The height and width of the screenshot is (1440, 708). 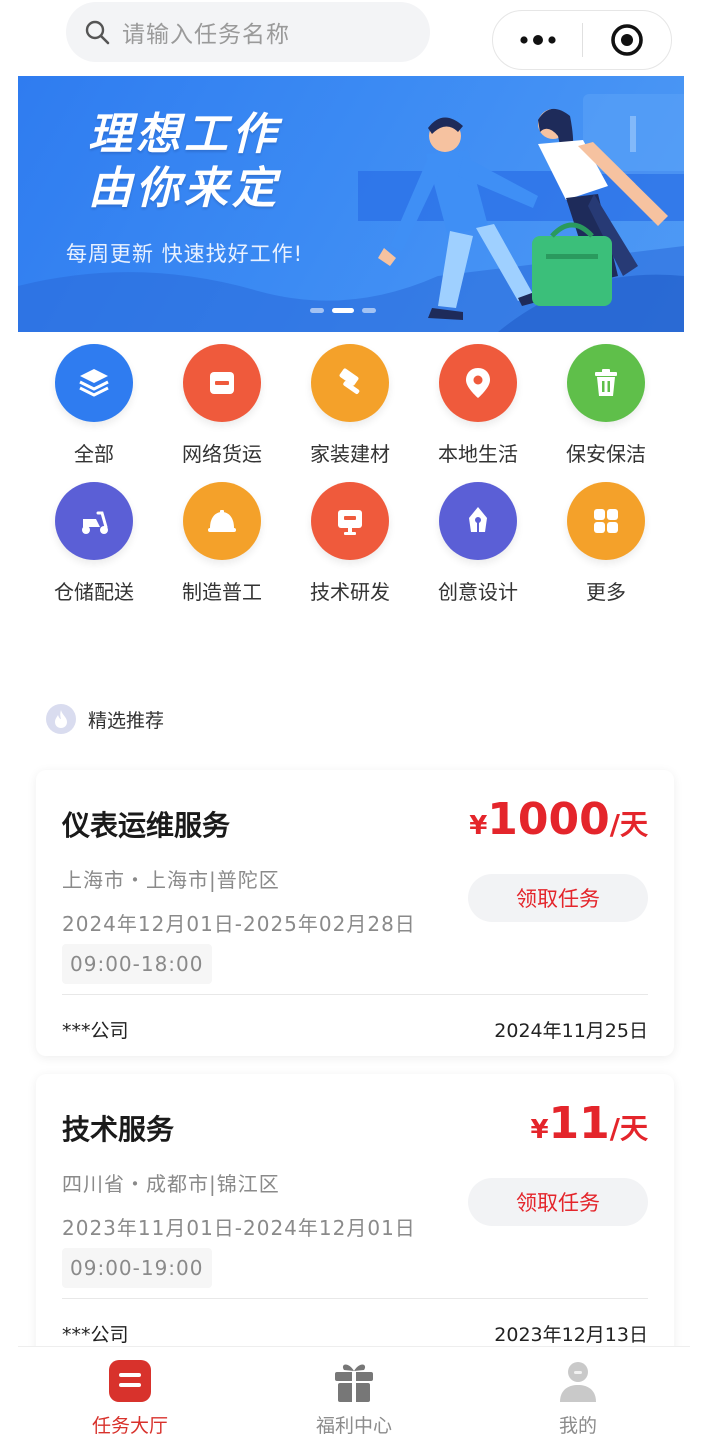 I want to click on search-input: 请输入任务名称, so click(x=248, y=32).